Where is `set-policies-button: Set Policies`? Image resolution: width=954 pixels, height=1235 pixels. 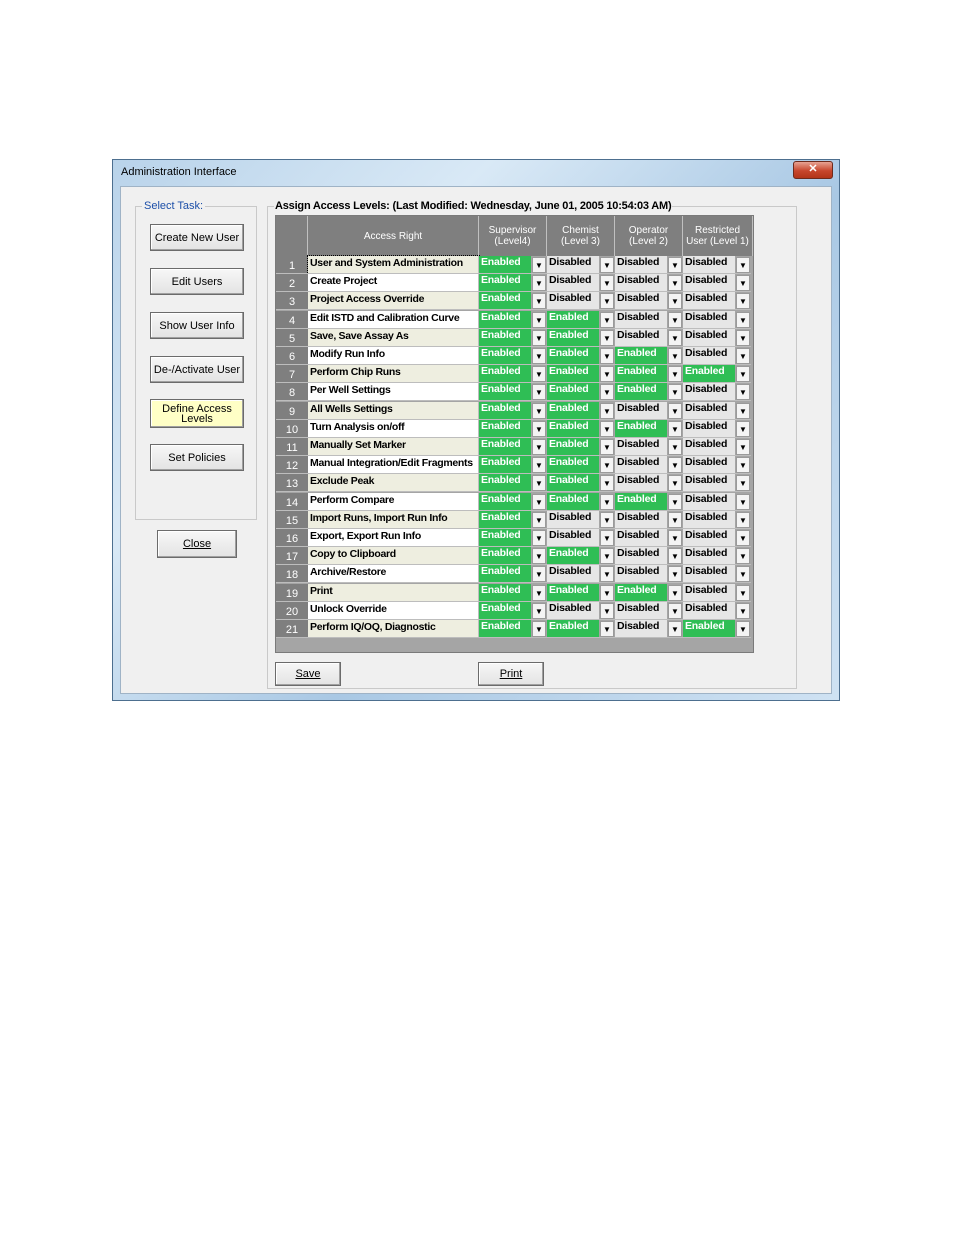 set-policies-button: Set Policies is located at coordinates (197, 457).